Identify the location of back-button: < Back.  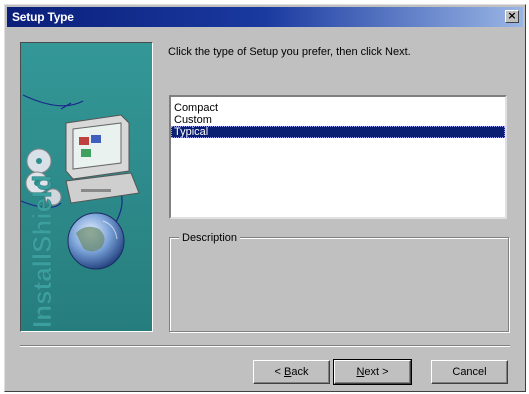
(291, 372).